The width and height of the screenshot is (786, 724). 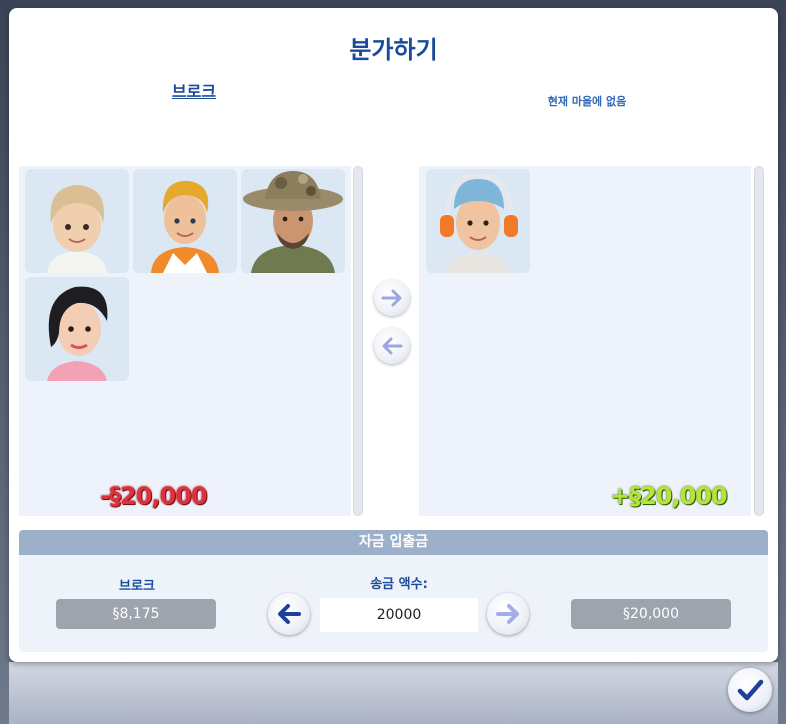 I want to click on left-household-name: 브로크, so click(x=194, y=90).